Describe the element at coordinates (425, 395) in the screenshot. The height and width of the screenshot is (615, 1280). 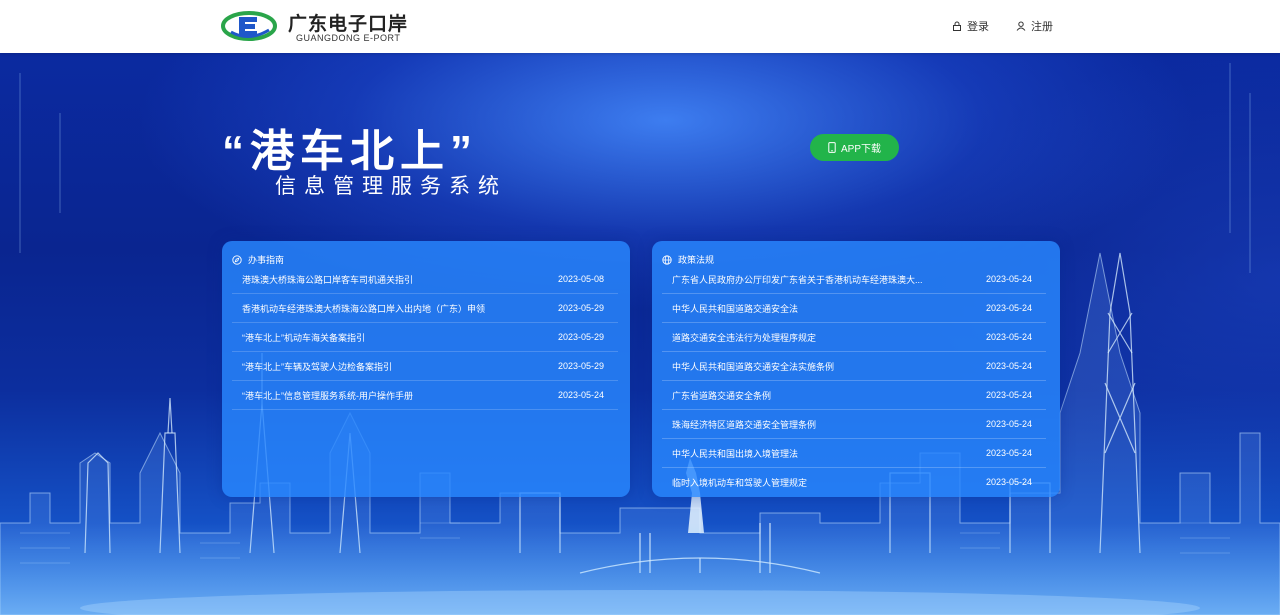
I see `guide-list-item: “港车北上”信息管理服务系统-用户操作手册 2023-05-24` at that location.